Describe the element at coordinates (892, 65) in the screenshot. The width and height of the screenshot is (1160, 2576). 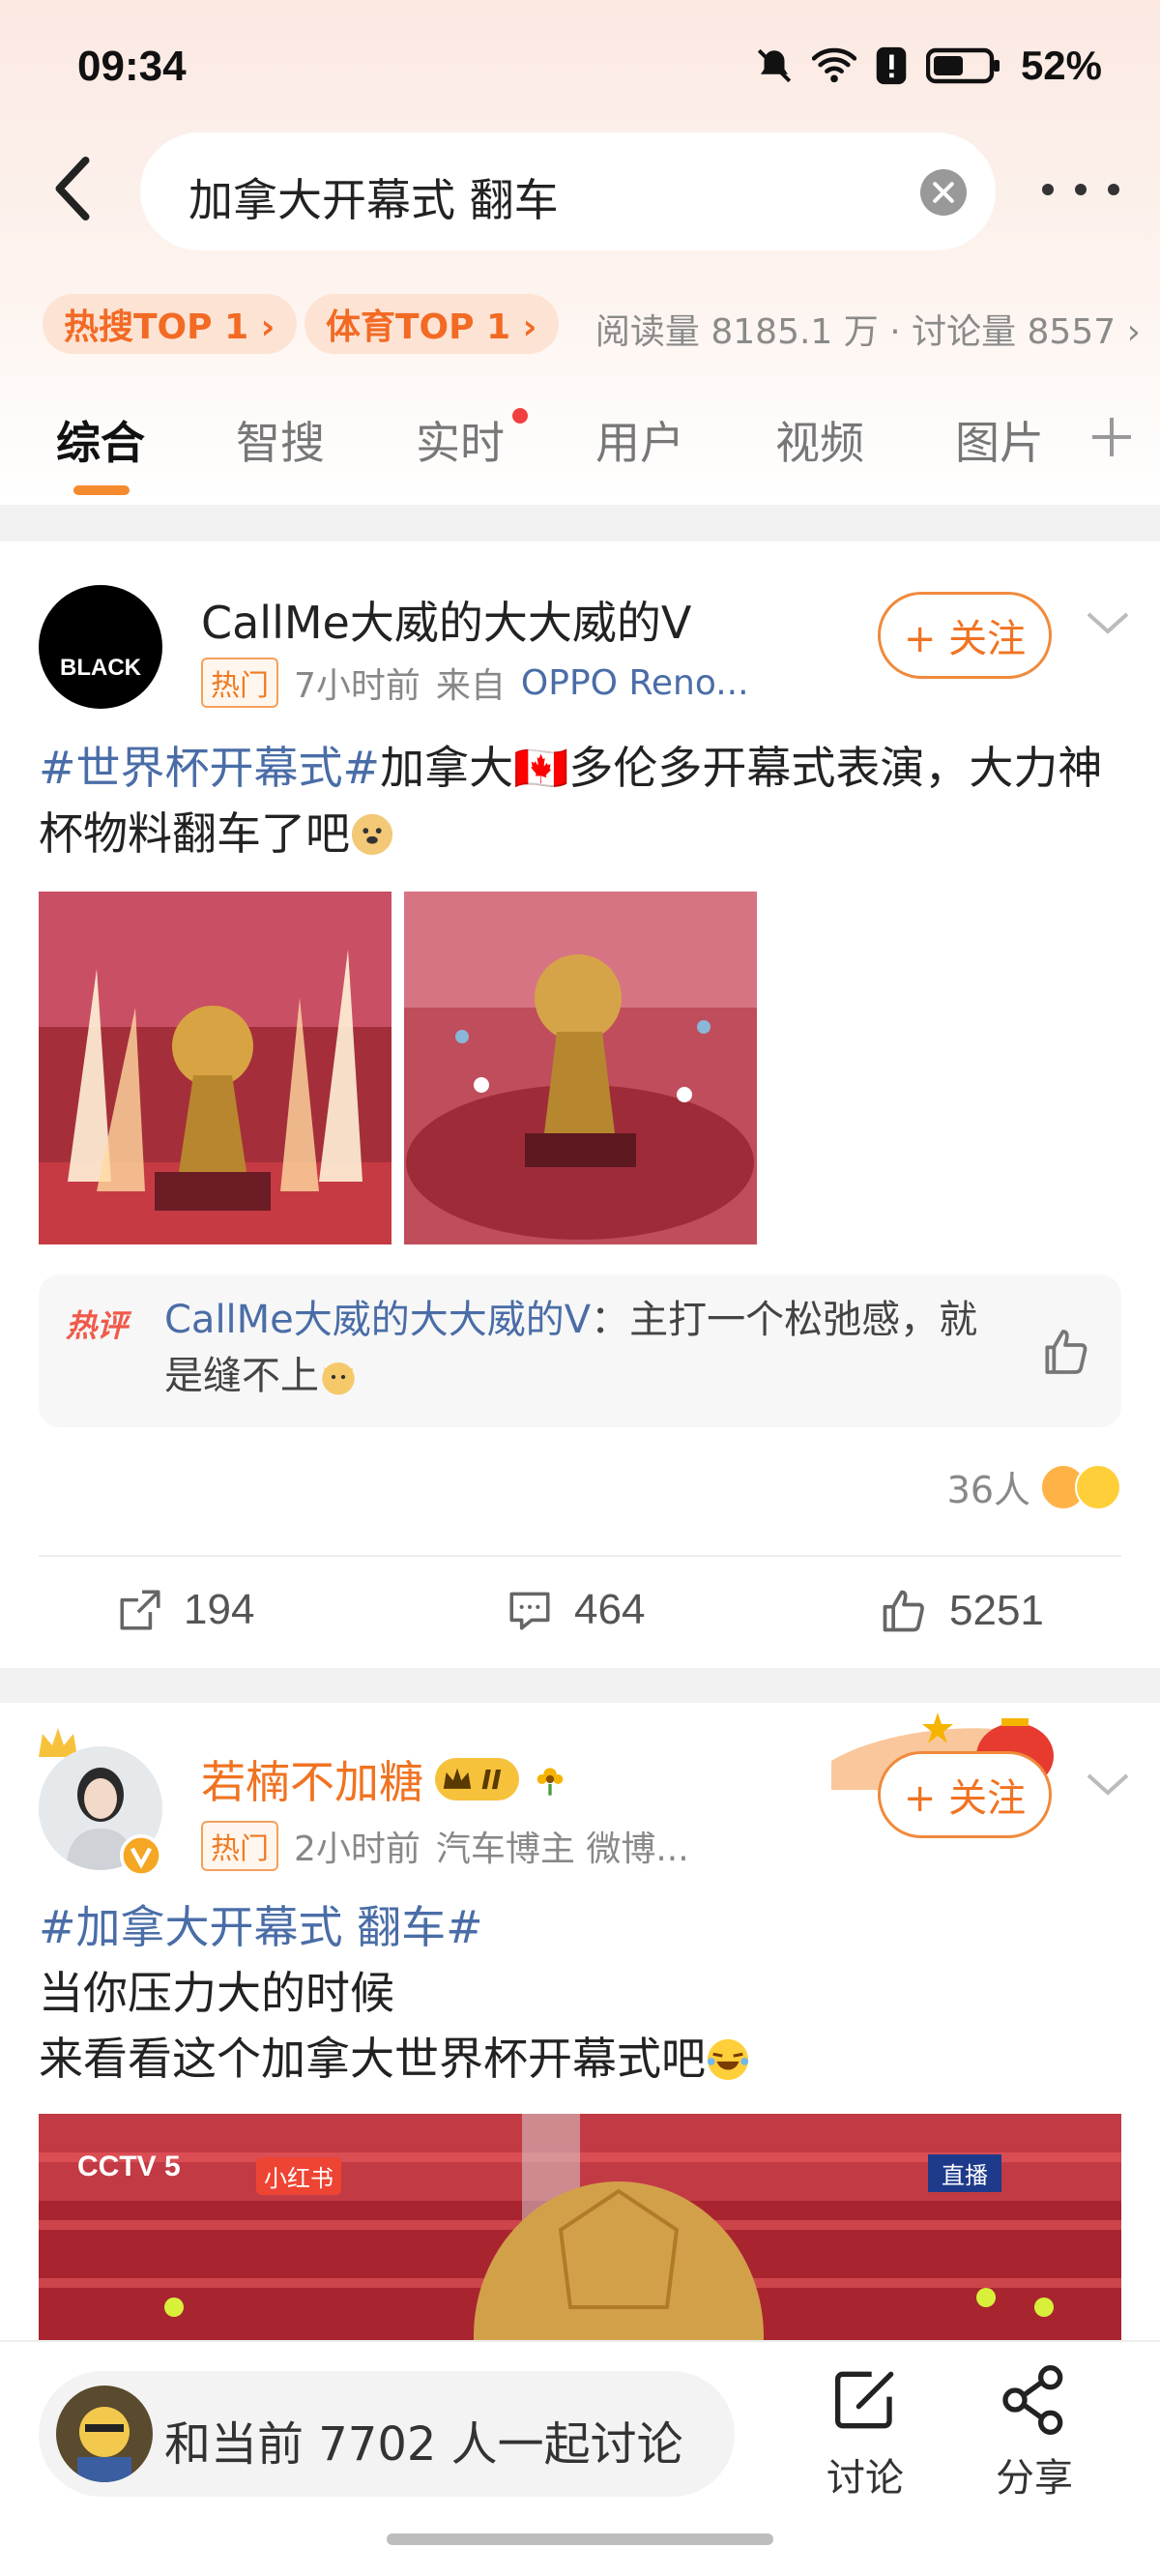
I see `alert-icon` at that location.